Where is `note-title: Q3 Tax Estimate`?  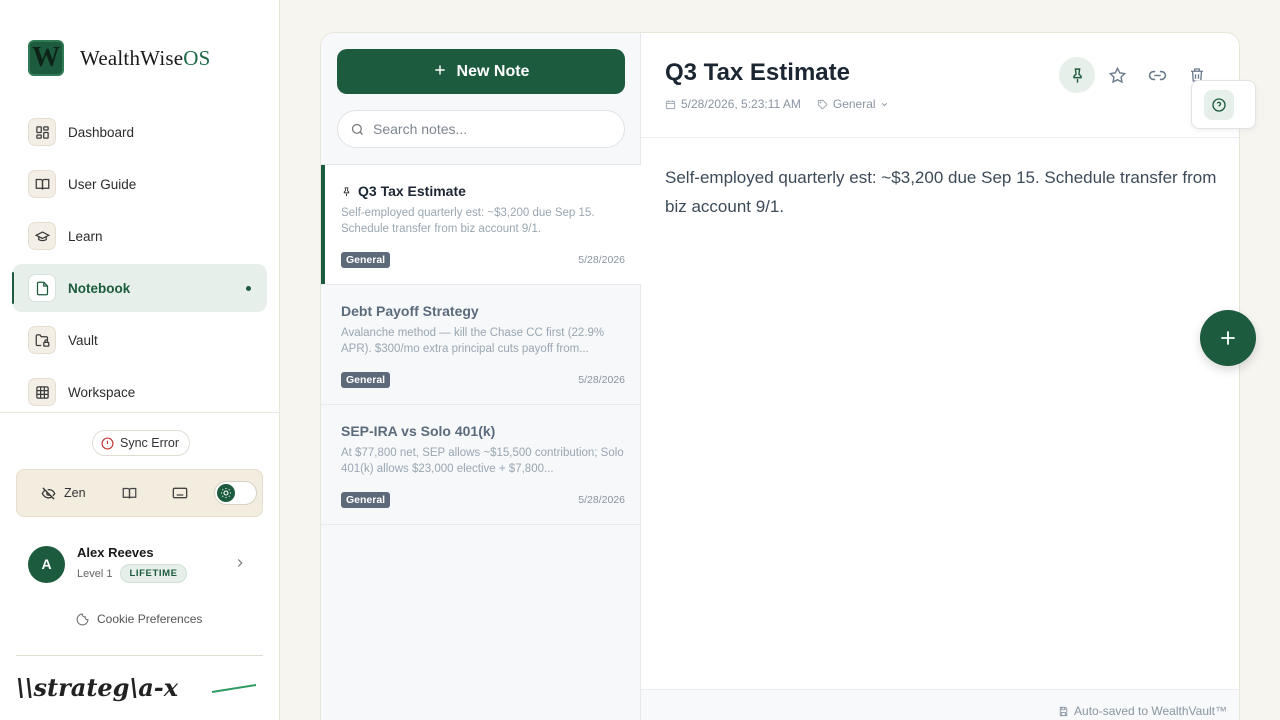
note-title: Q3 Tax Estimate is located at coordinates (483, 191).